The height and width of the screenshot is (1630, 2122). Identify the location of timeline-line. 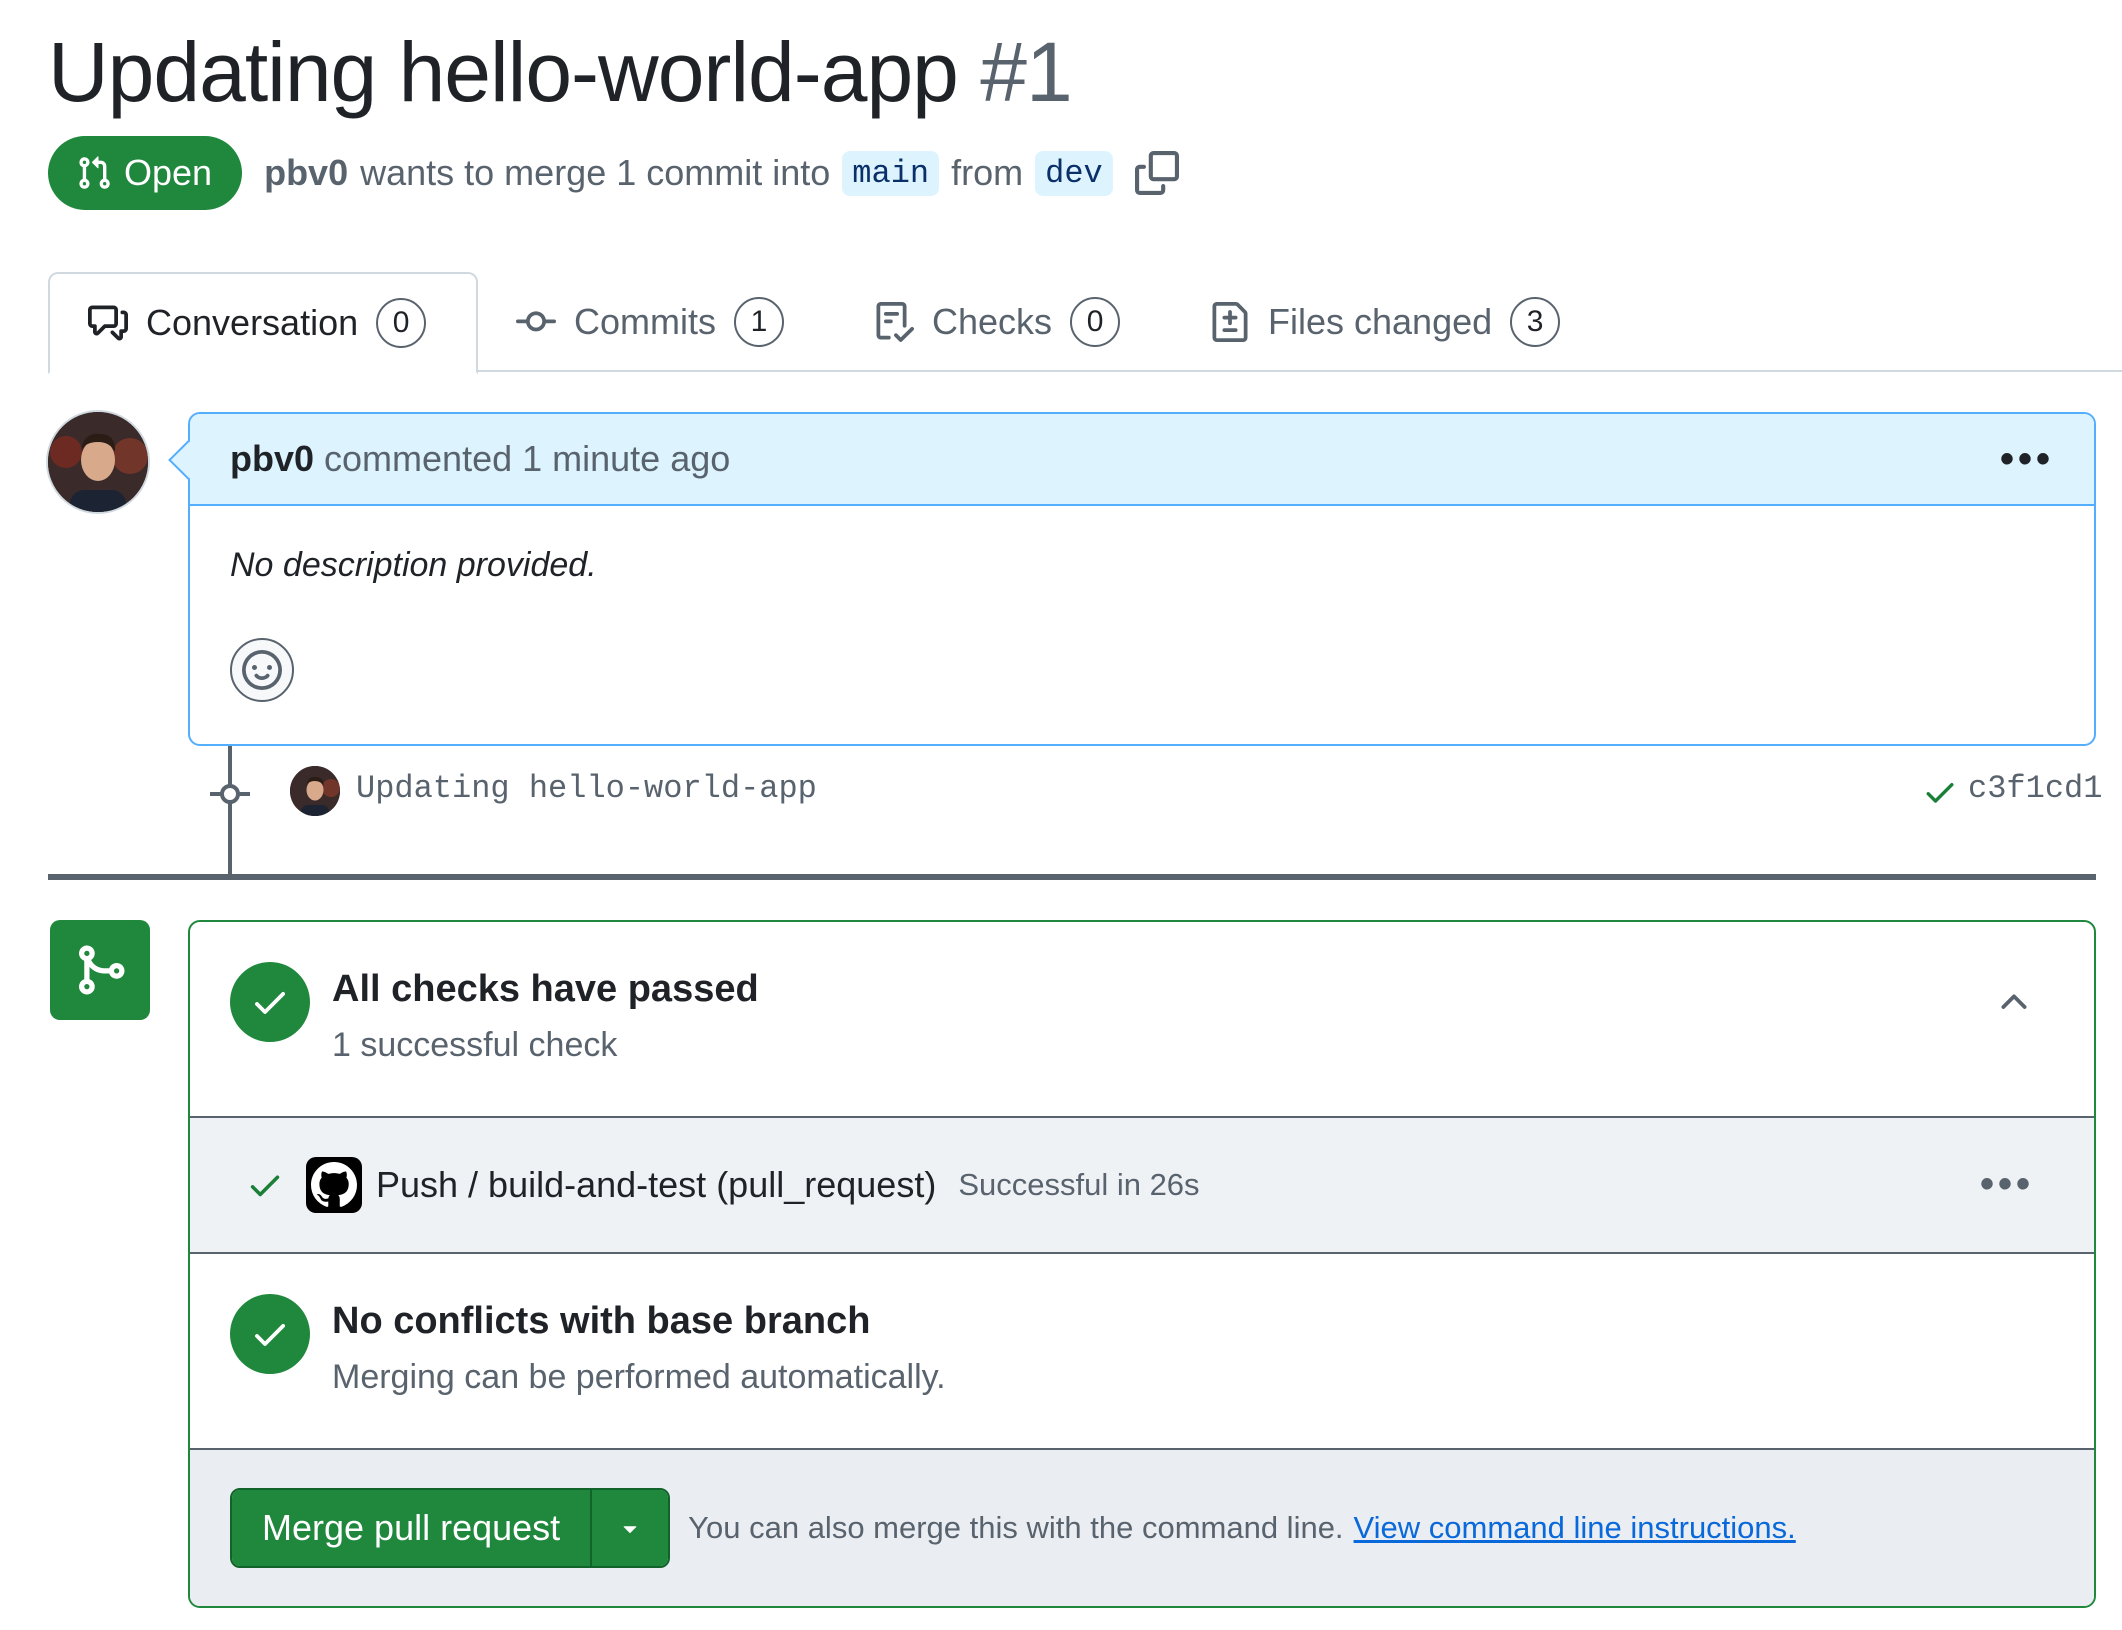
(230, 810).